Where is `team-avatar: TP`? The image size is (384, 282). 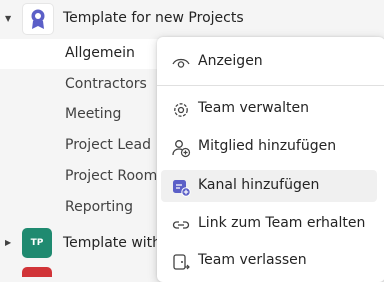
team-avatar: TP is located at coordinates (37, 243).